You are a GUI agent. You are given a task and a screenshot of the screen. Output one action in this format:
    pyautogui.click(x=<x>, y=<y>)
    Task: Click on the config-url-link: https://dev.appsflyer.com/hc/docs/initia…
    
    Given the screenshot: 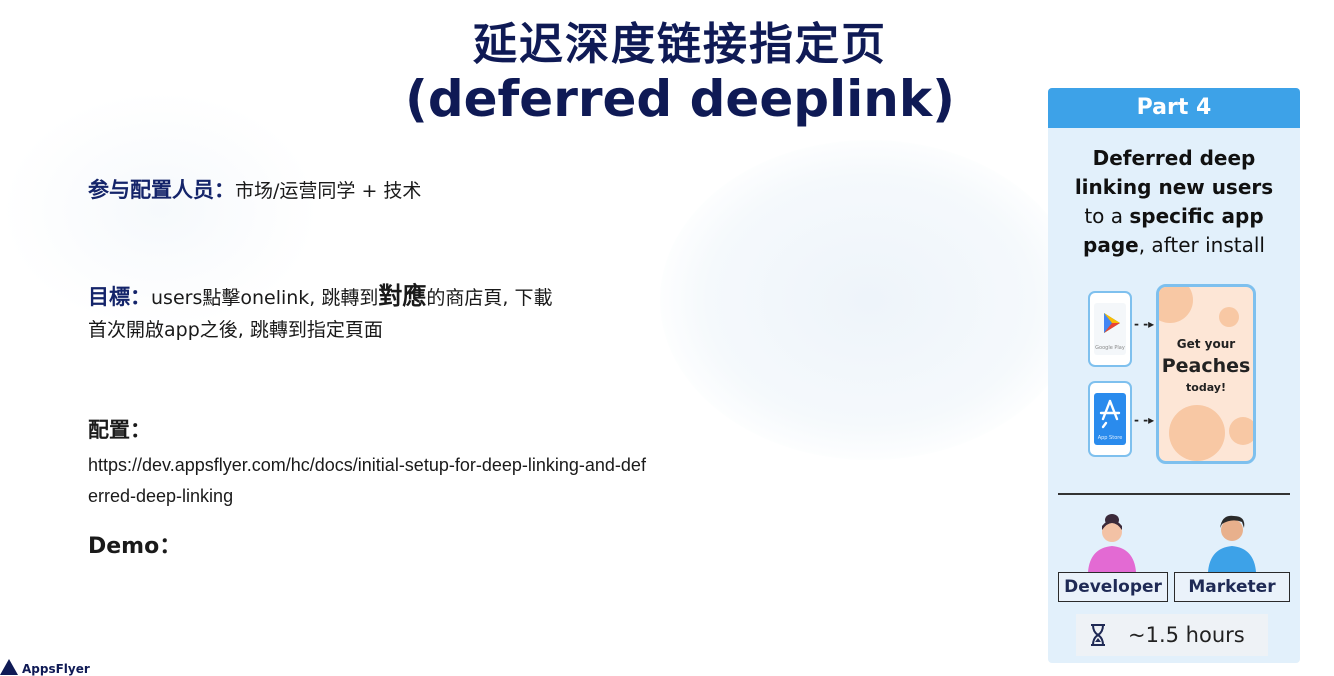 What is the action you would take?
    pyautogui.click(x=368, y=481)
    